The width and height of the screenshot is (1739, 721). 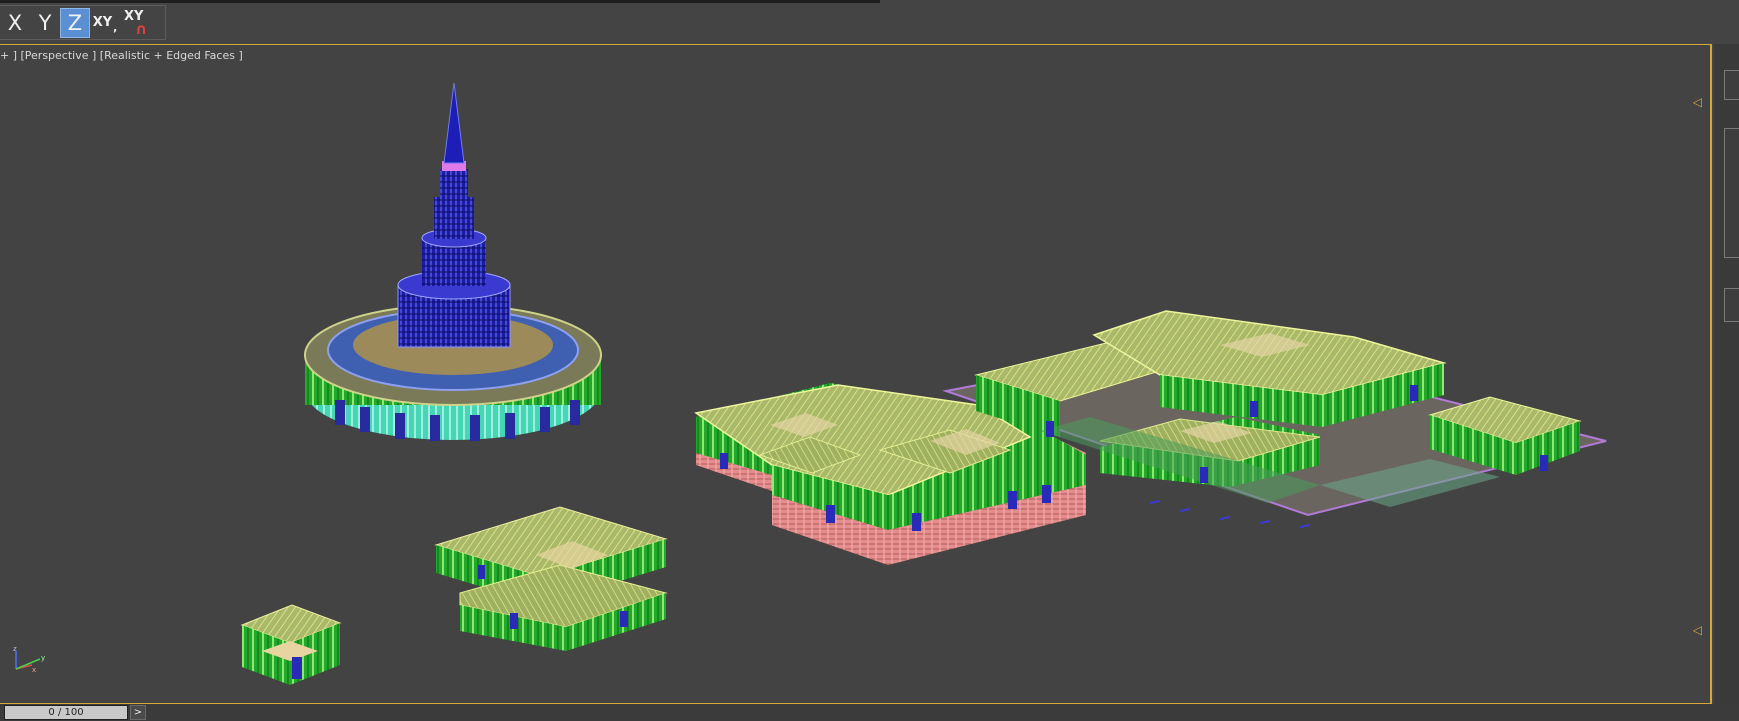 I want to click on command-panel-rollout-small, so click(x=1731, y=305).